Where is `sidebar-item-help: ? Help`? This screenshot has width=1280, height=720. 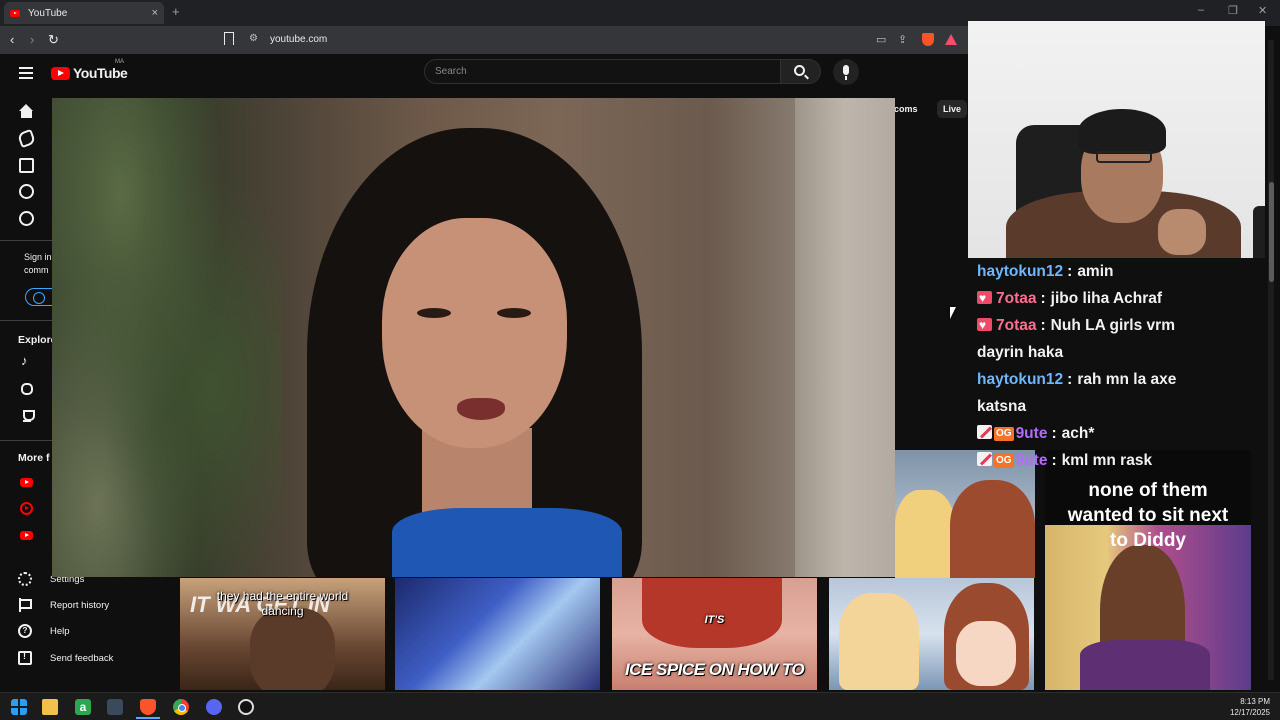
sidebar-item-help: ? Help is located at coordinates (44, 631).